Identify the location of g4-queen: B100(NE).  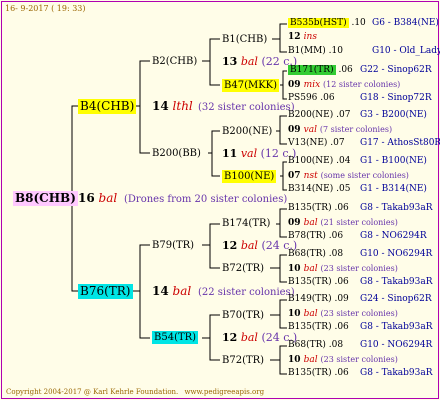
(249, 176).